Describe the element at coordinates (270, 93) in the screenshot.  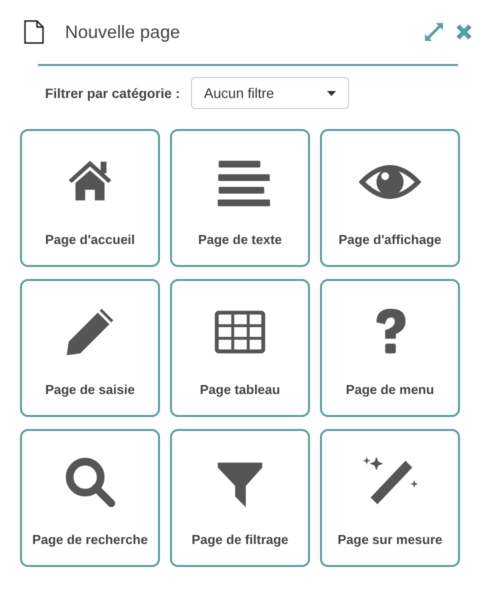
I see `category-dropdown: Aucun filtre` at that location.